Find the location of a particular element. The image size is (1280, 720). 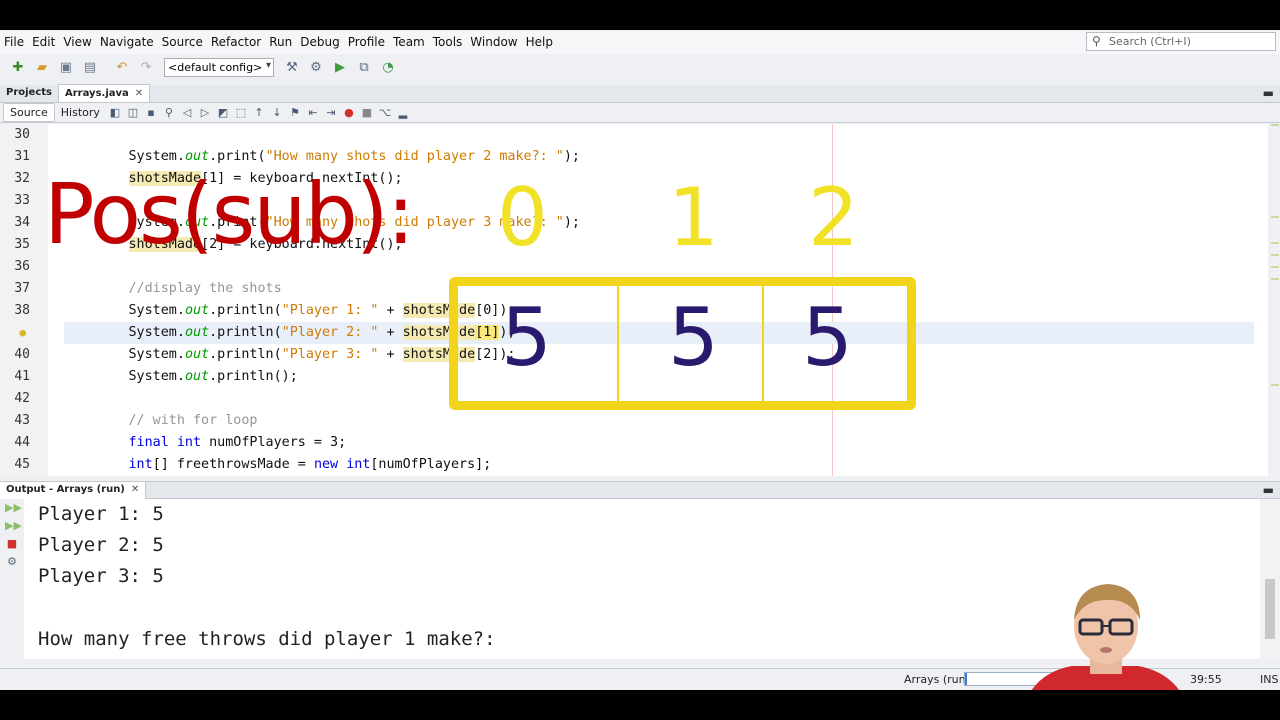

index-label: 2 is located at coordinates (833, 217).